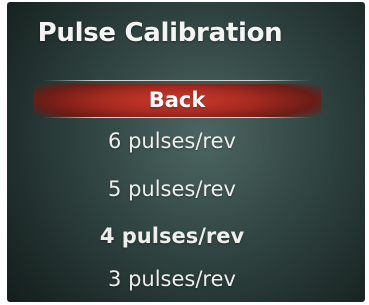 Image resolution: width=369 pixels, height=305 pixels. Describe the element at coordinates (172, 236) in the screenshot. I see `menu-item-4-pulses: 4 pulses/rev` at that location.